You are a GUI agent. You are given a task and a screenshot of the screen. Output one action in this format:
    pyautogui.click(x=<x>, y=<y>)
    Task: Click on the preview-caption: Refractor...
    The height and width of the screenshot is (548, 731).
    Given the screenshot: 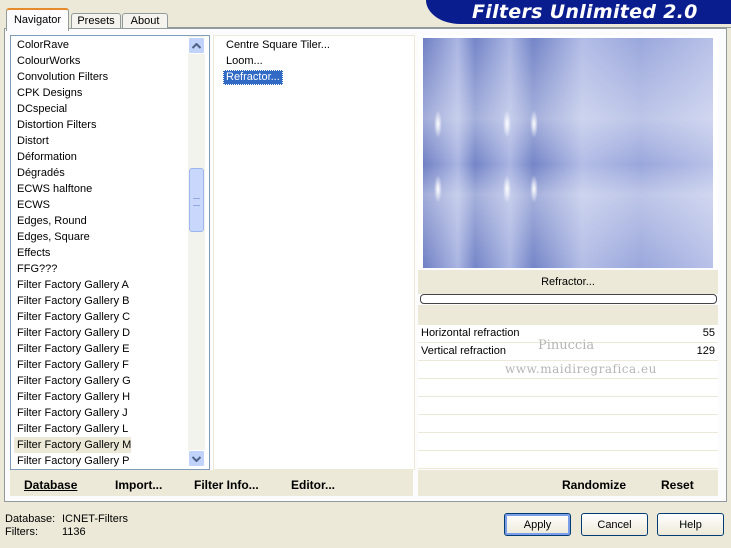 What is the action you would take?
    pyautogui.click(x=568, y=282)
    